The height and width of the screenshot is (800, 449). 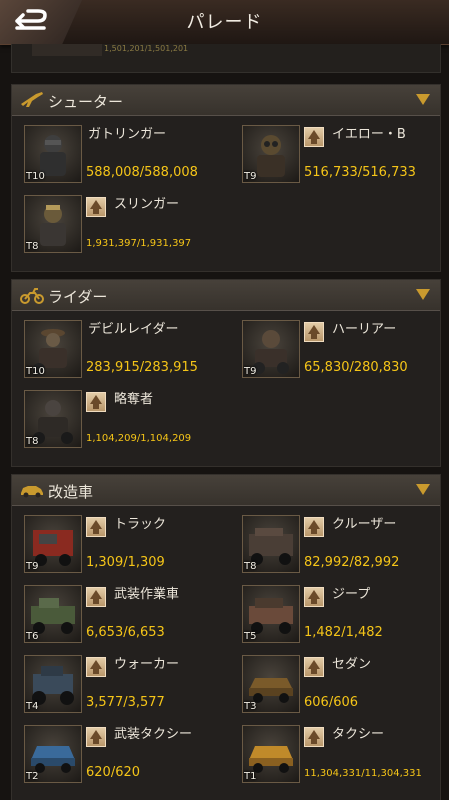 I want to click on unit-count: 1,309/1,309, so click(x=125, y=562).